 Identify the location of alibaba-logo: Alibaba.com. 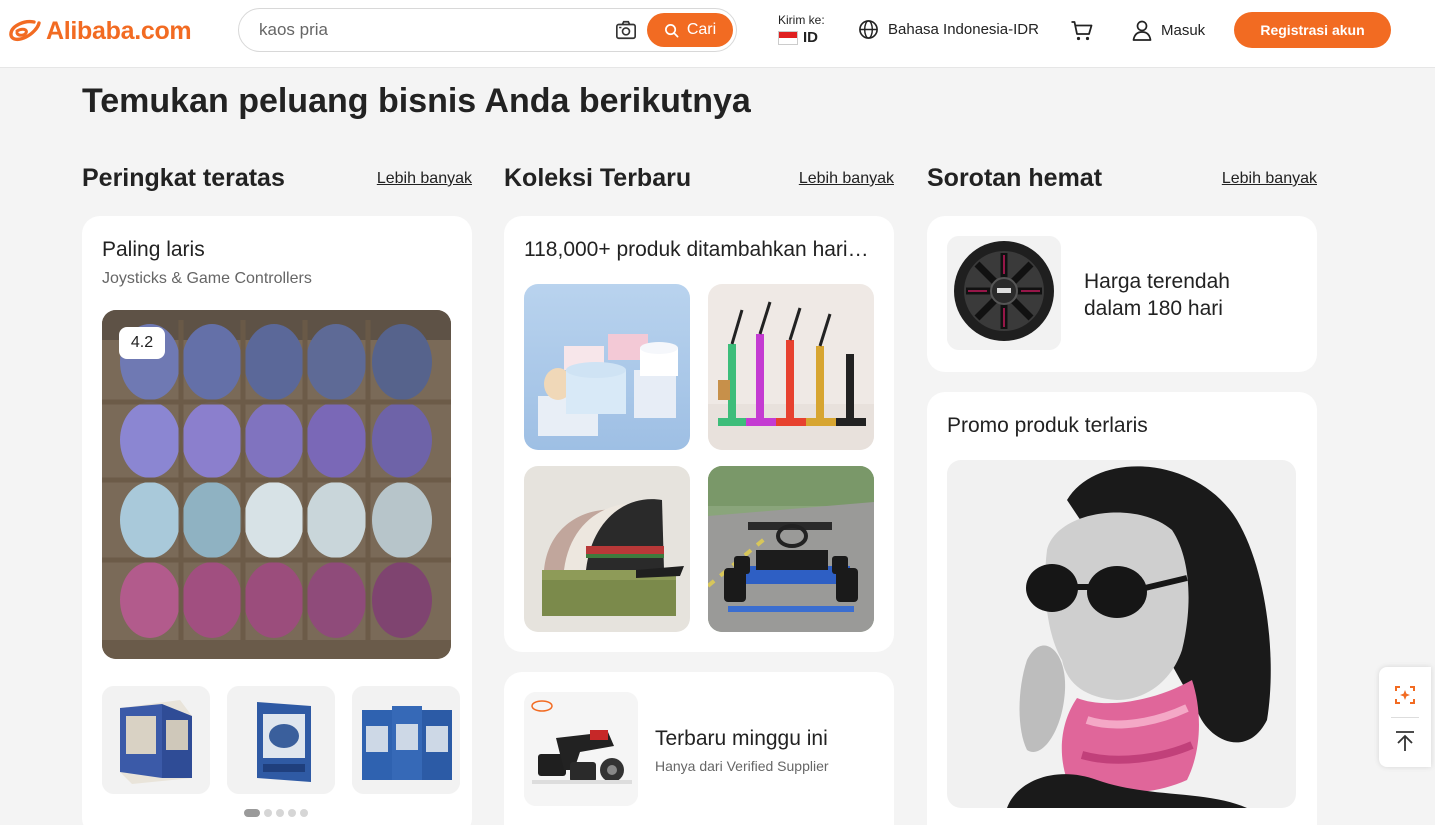
(100, 31).